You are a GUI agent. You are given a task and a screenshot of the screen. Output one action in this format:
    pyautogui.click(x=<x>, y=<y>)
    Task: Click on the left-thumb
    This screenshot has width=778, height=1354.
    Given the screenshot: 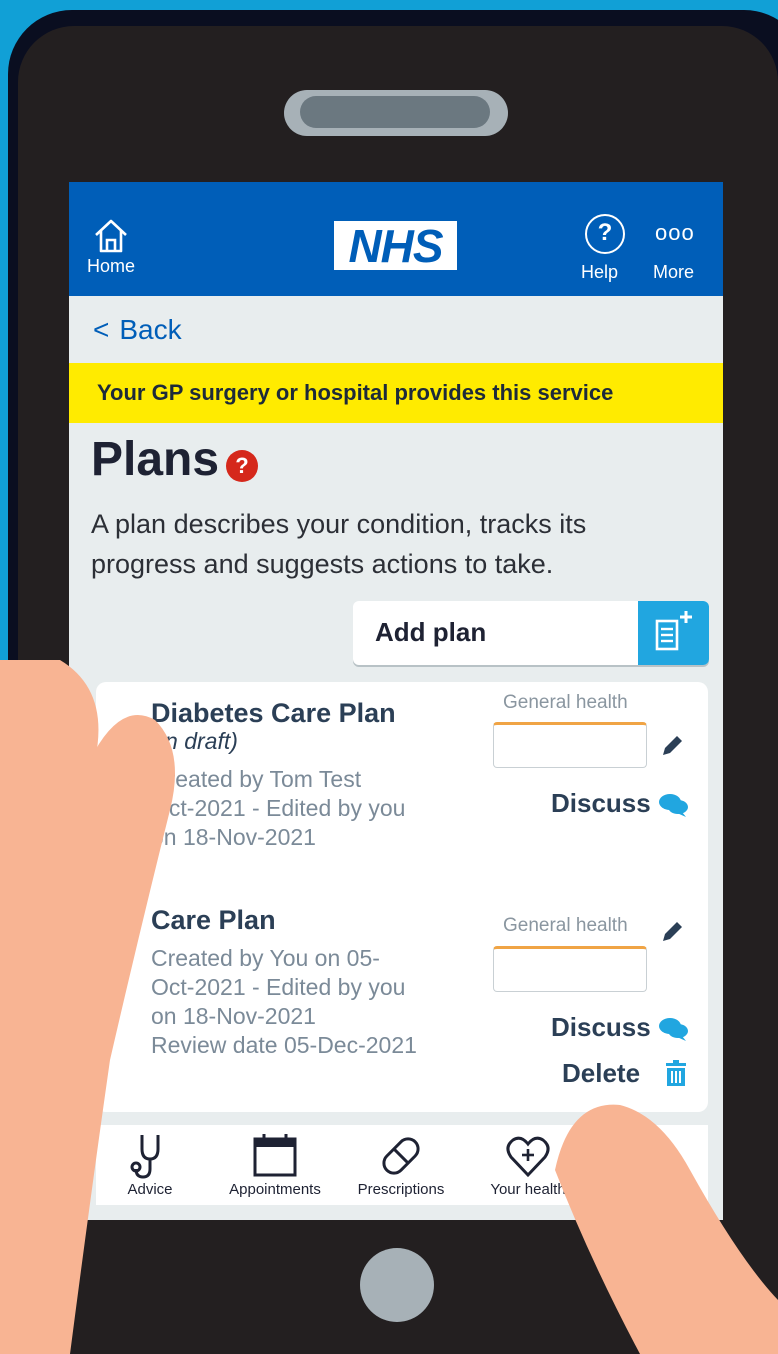 What is the action you would take?
    pyautogui.click(x=87, y=1034)
    